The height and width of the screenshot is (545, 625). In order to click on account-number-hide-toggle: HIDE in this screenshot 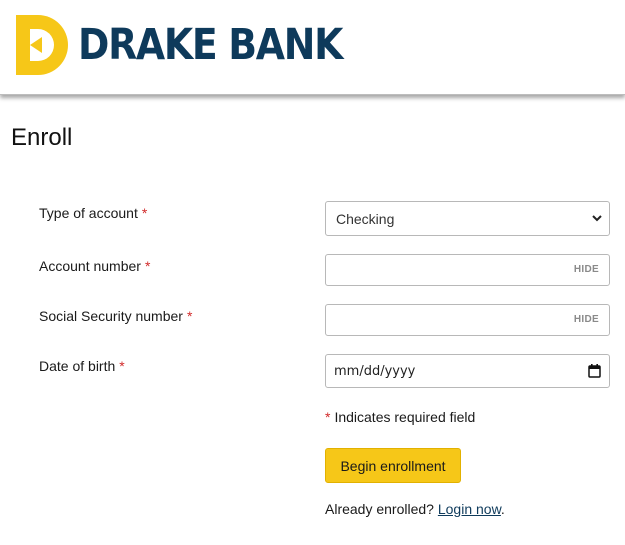, I will do `click(586, 269)`.